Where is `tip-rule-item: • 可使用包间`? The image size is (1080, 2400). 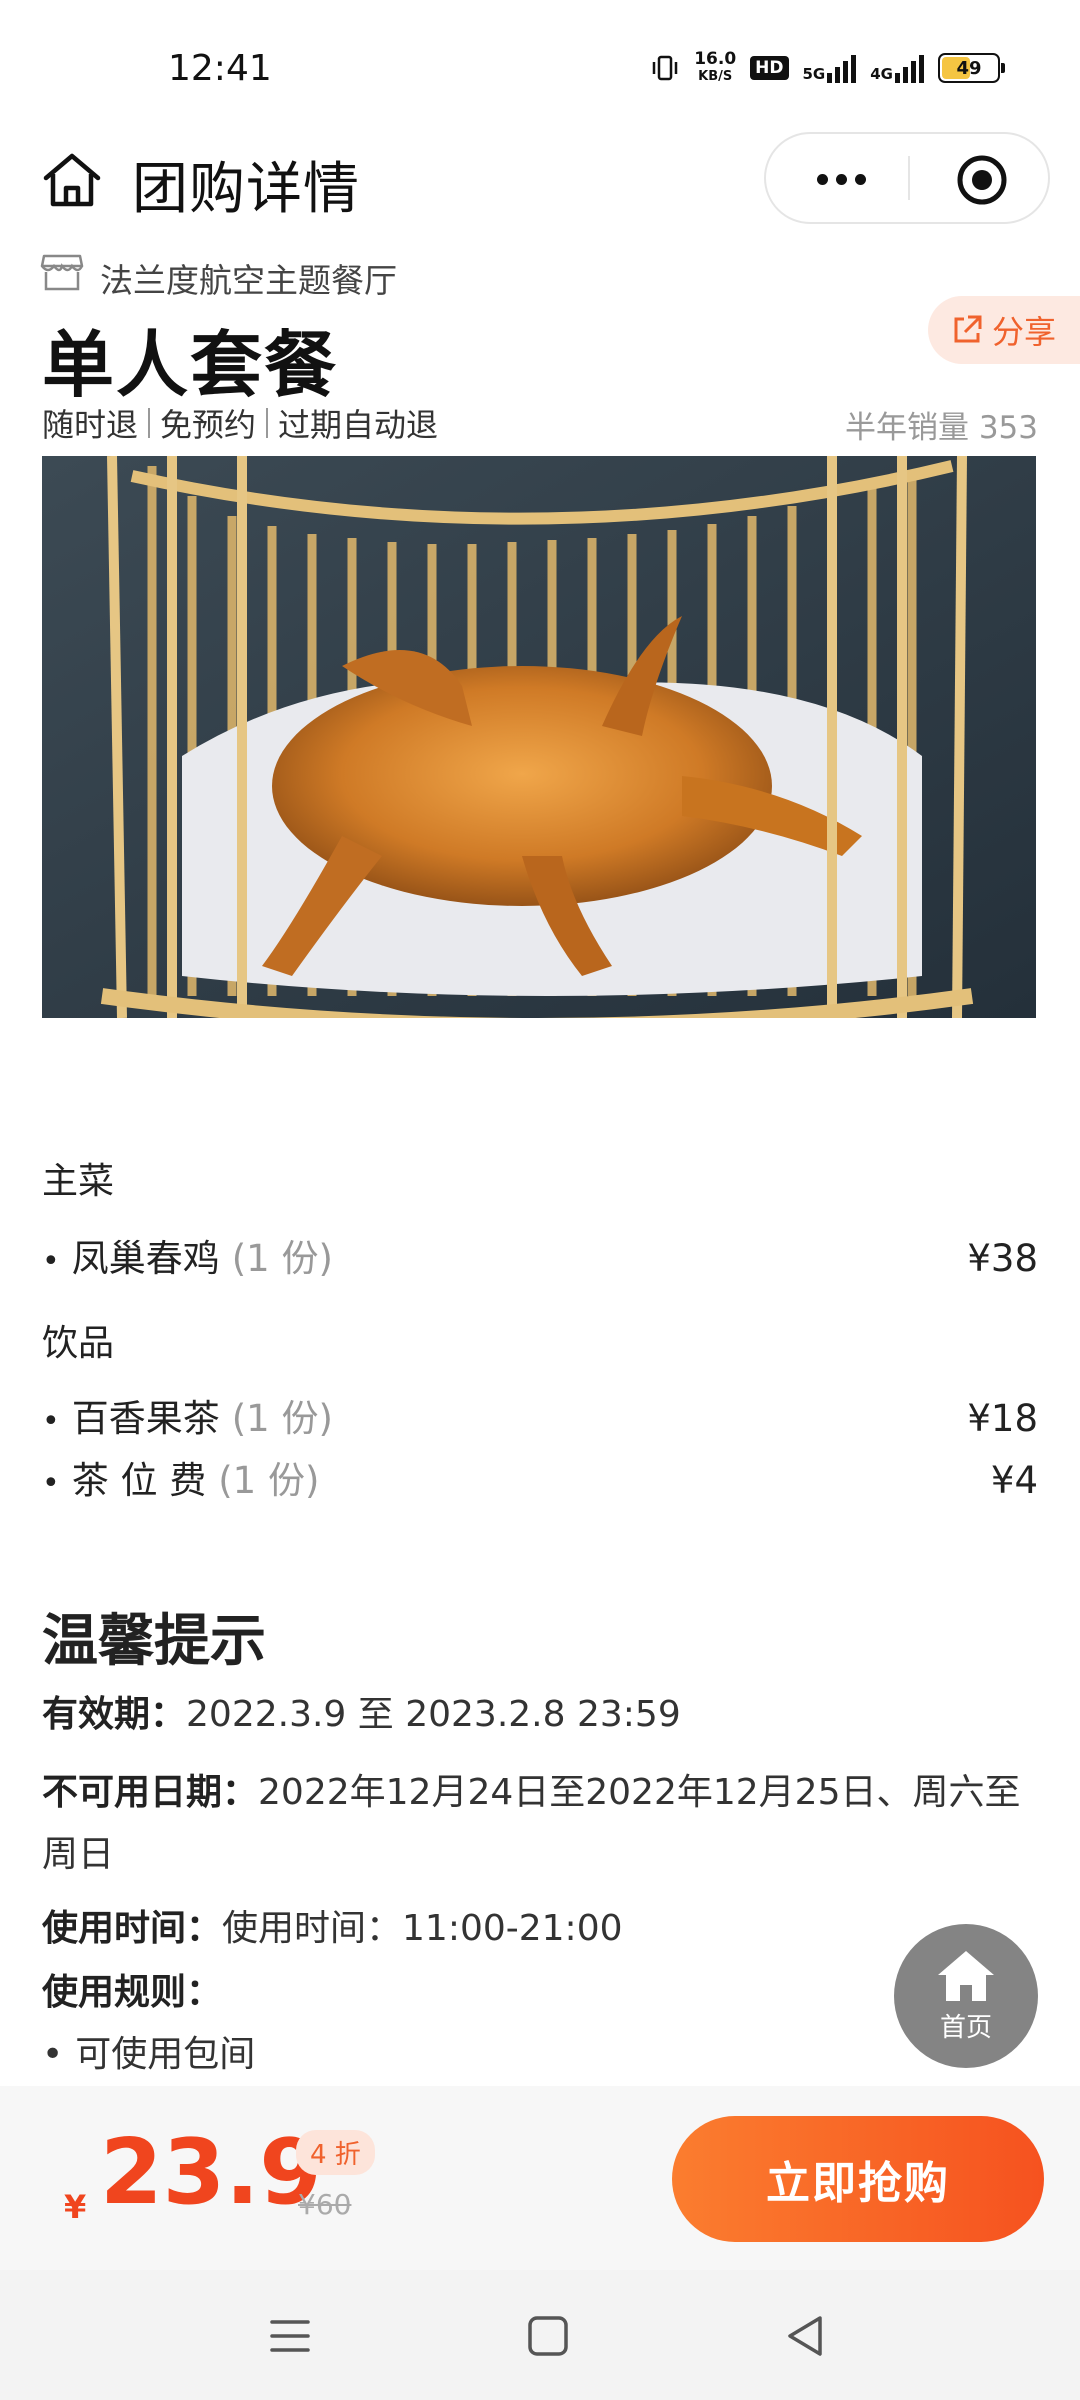 tip-rule-item: • 可使用包间 is located at coordinates (149, 2054).